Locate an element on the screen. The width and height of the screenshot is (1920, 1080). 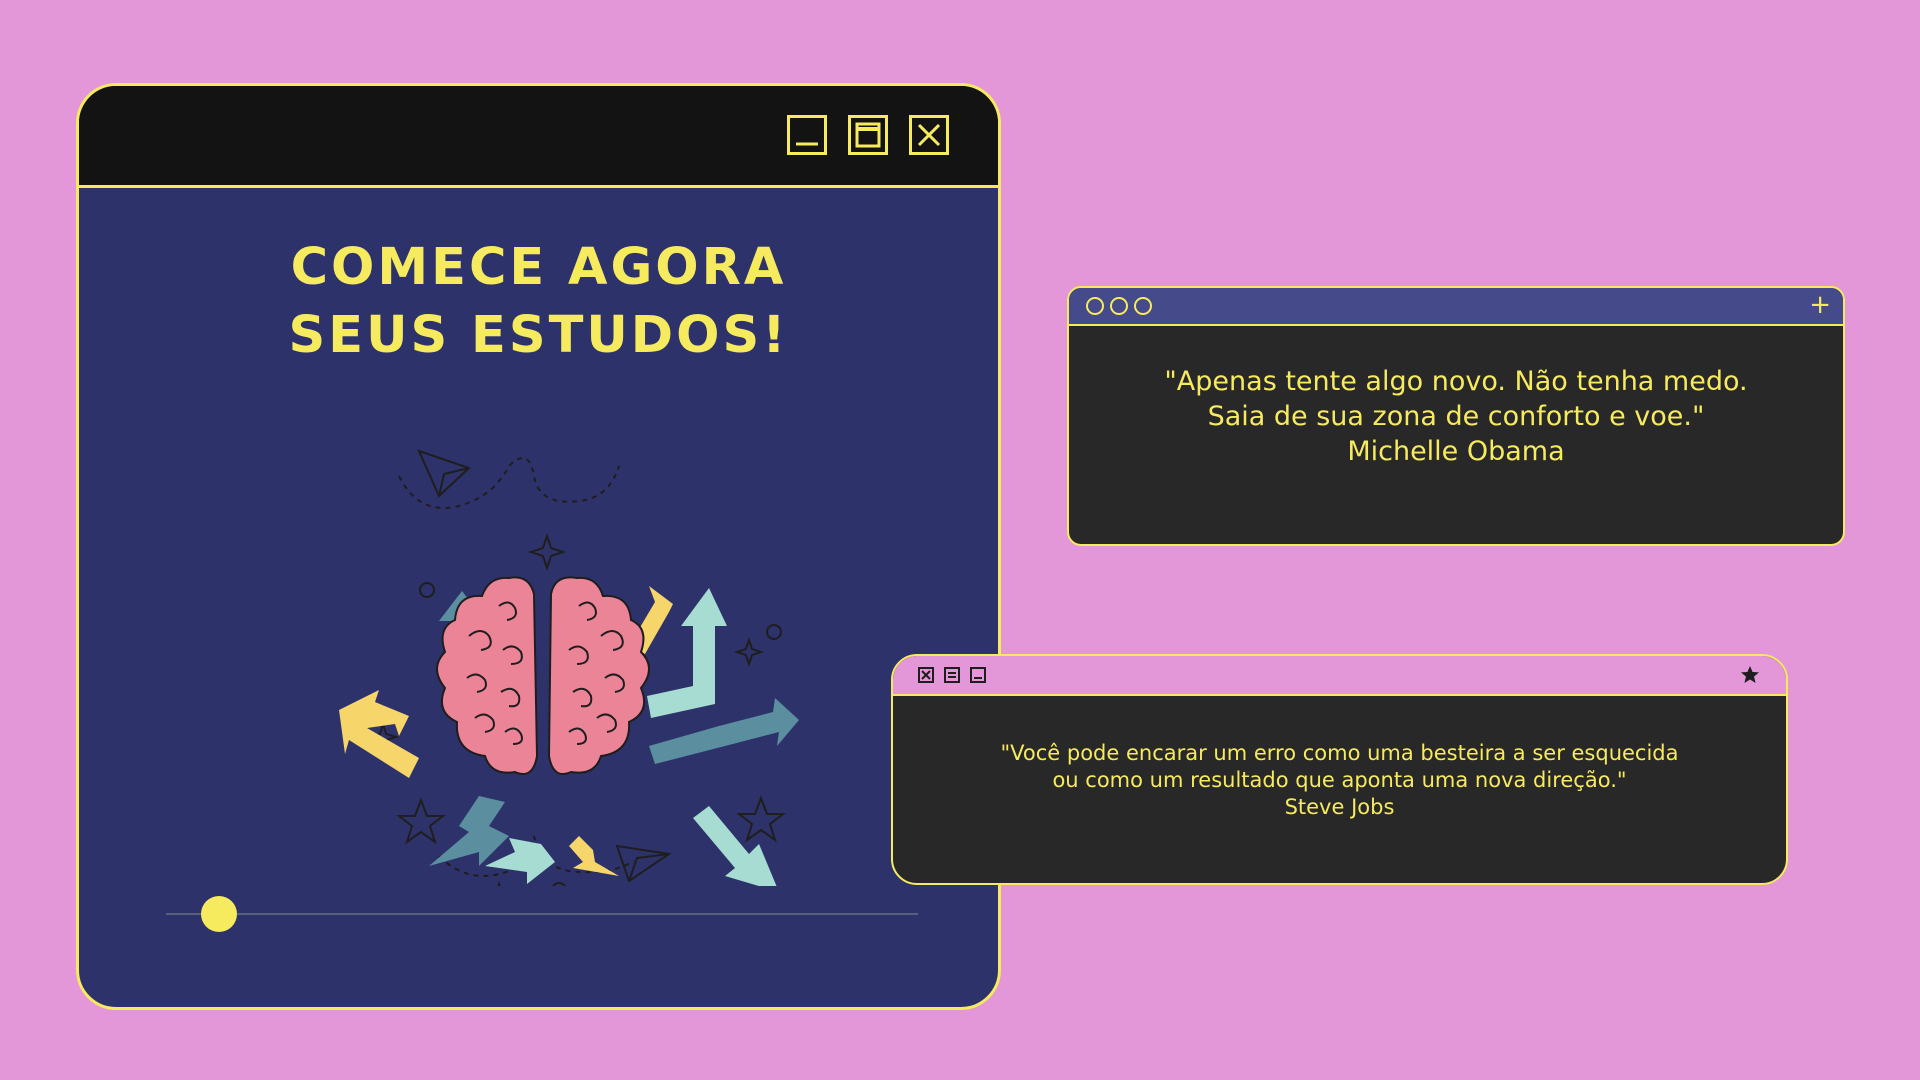
brain-icon is located at coordinates (543, 675).